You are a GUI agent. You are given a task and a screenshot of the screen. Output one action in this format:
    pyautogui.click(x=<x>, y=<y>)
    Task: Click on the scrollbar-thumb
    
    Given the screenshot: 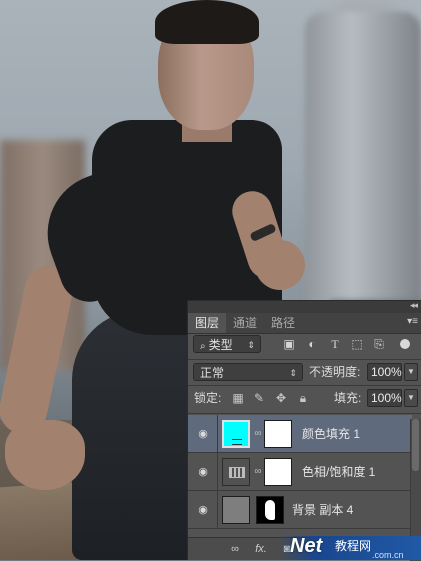 What is the action you would take?
    pyautogui.click(x=415, y=445)
    